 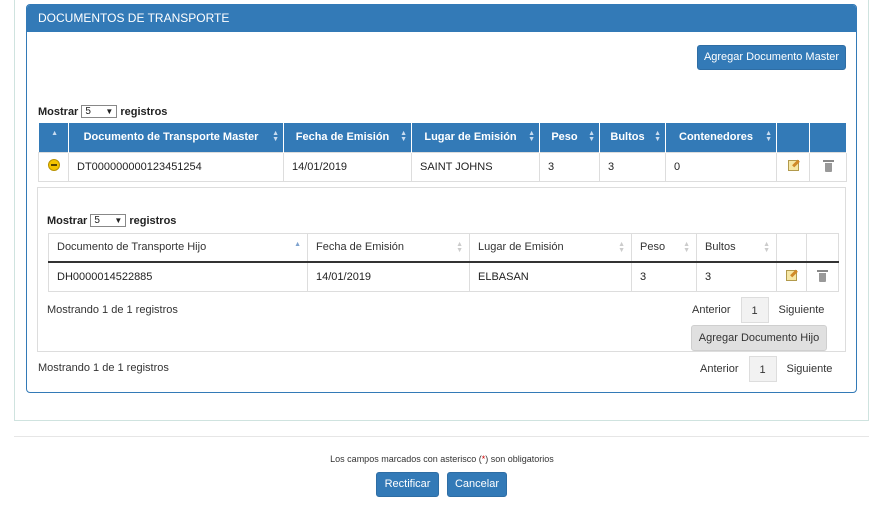 I want to click on child-length-control: Mostrar 5 ▼ registros, so click(x=111, y=220).